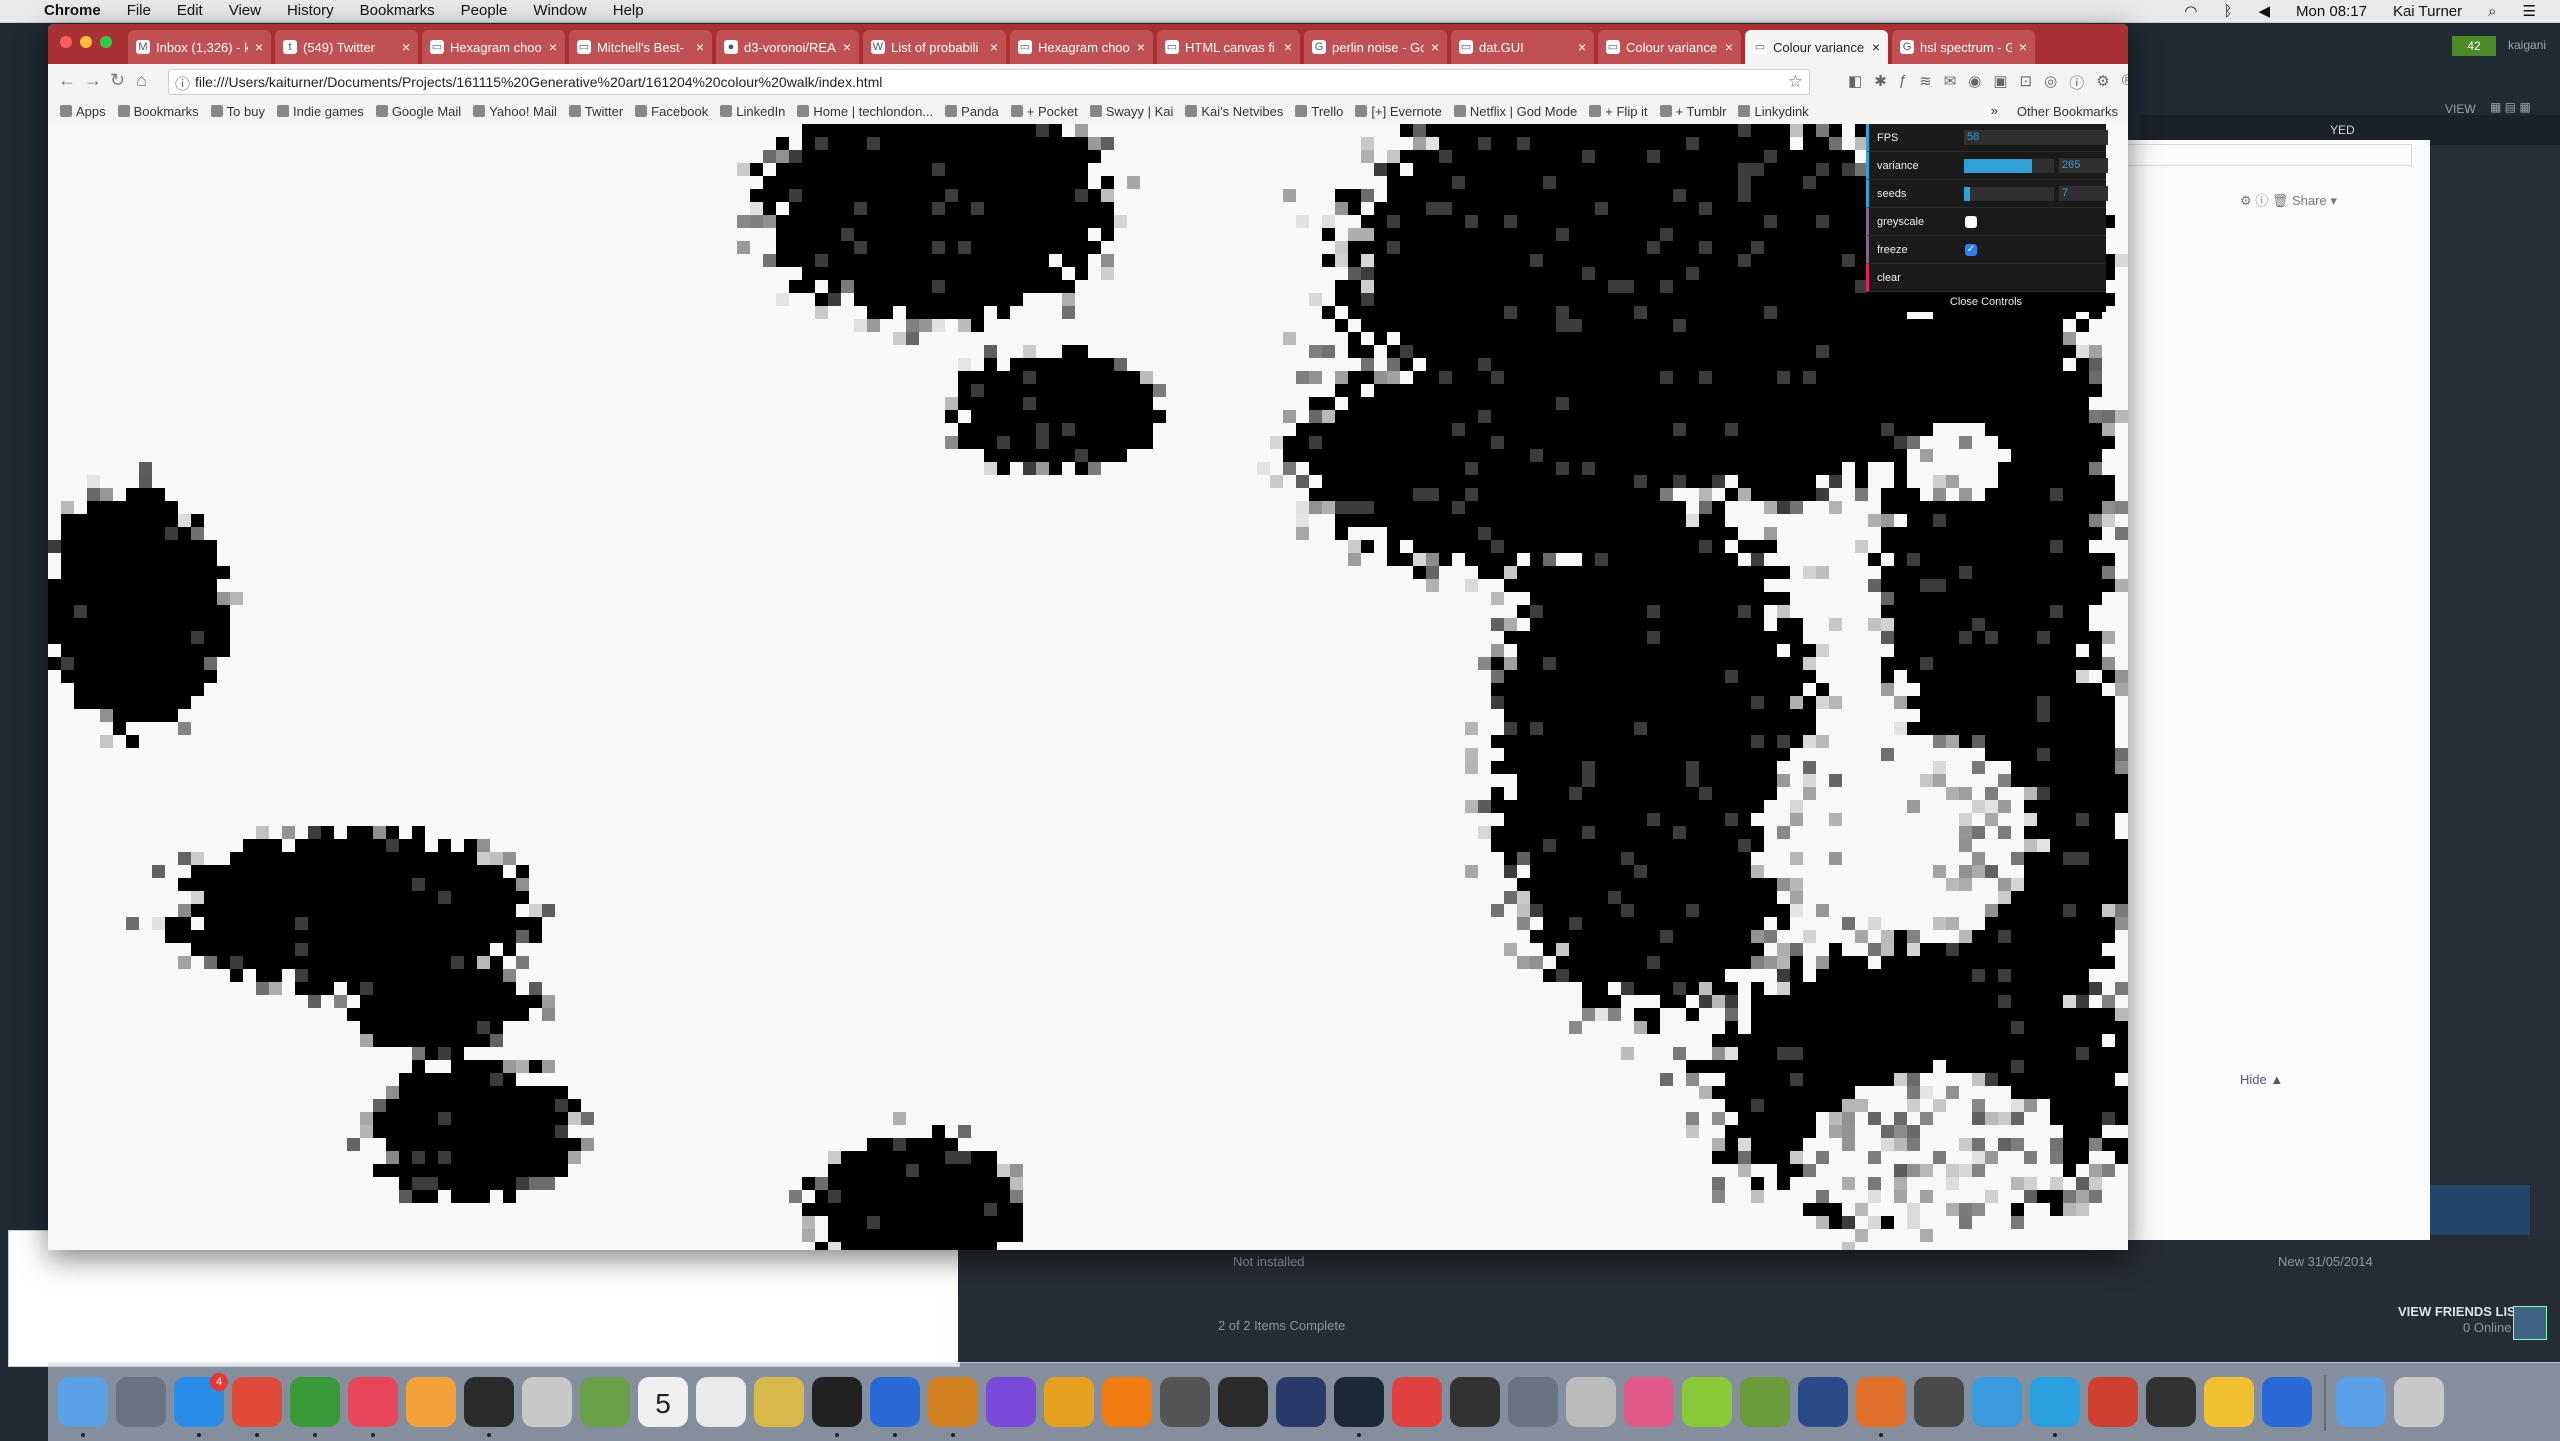 The height and width of the screenshot is (1441, 2560). What do you see at coordinates (752, 111) in the screenshot?
I see `bookmark-item: LinkedIn` at bounding box center [752, 111].